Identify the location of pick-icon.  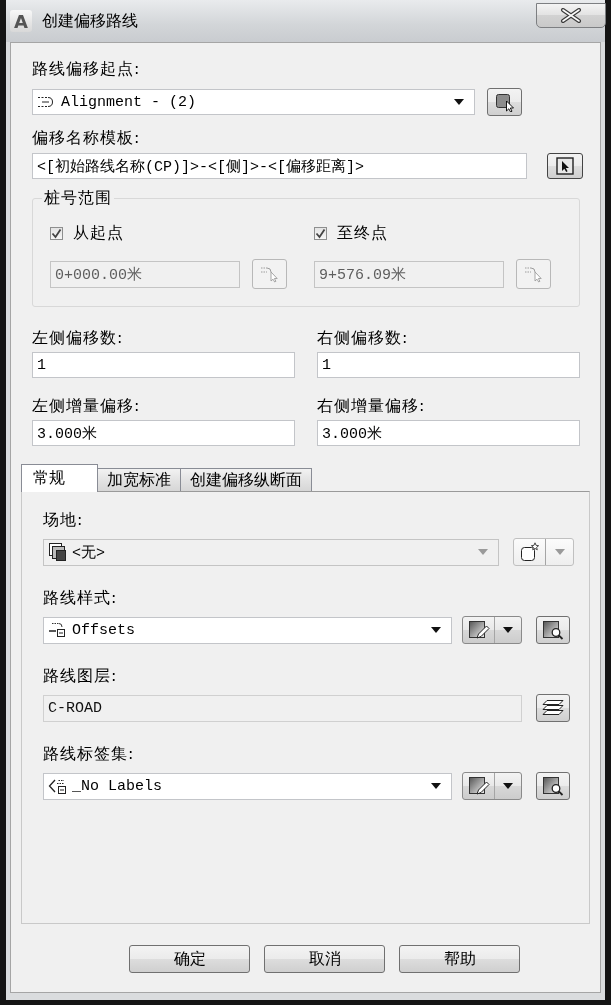
(565, 166).